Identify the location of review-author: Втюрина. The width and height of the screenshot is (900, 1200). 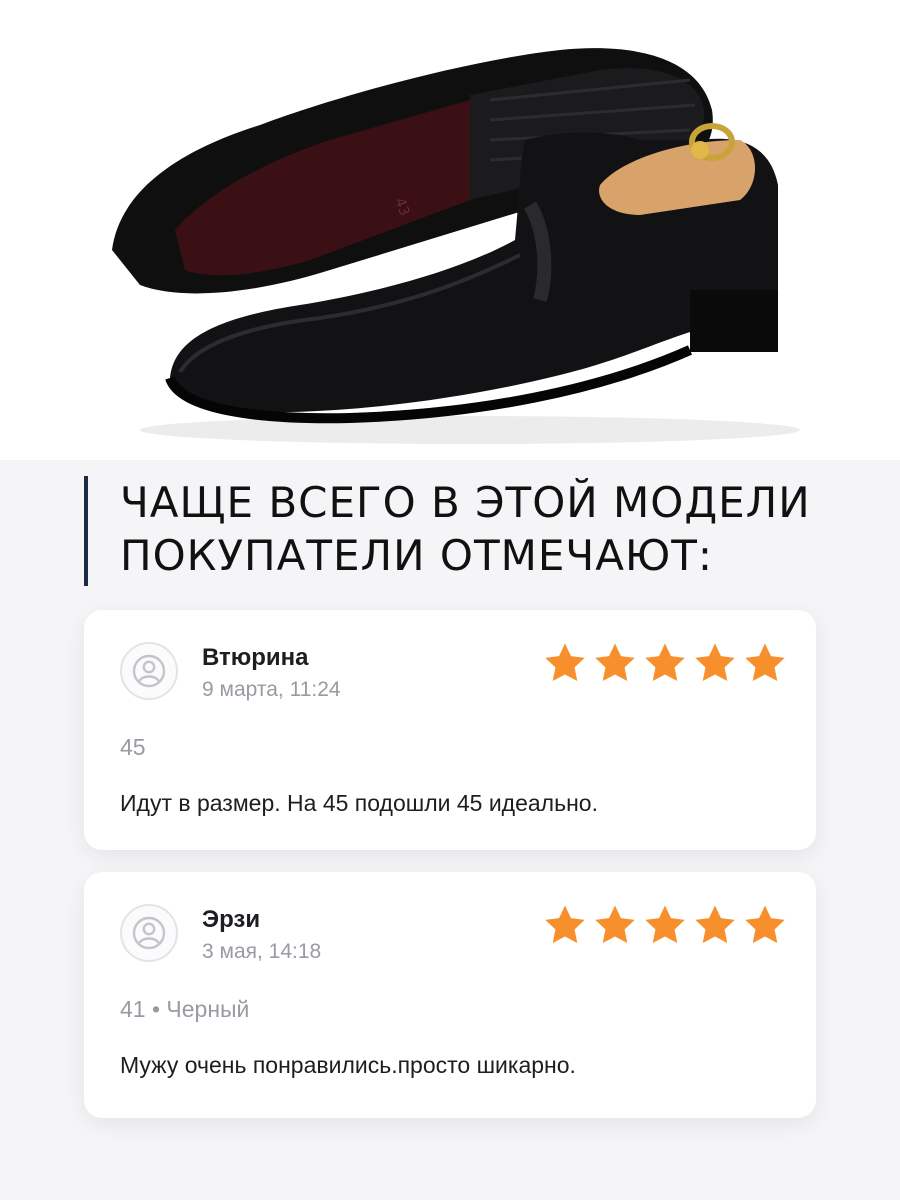
(255, 657).